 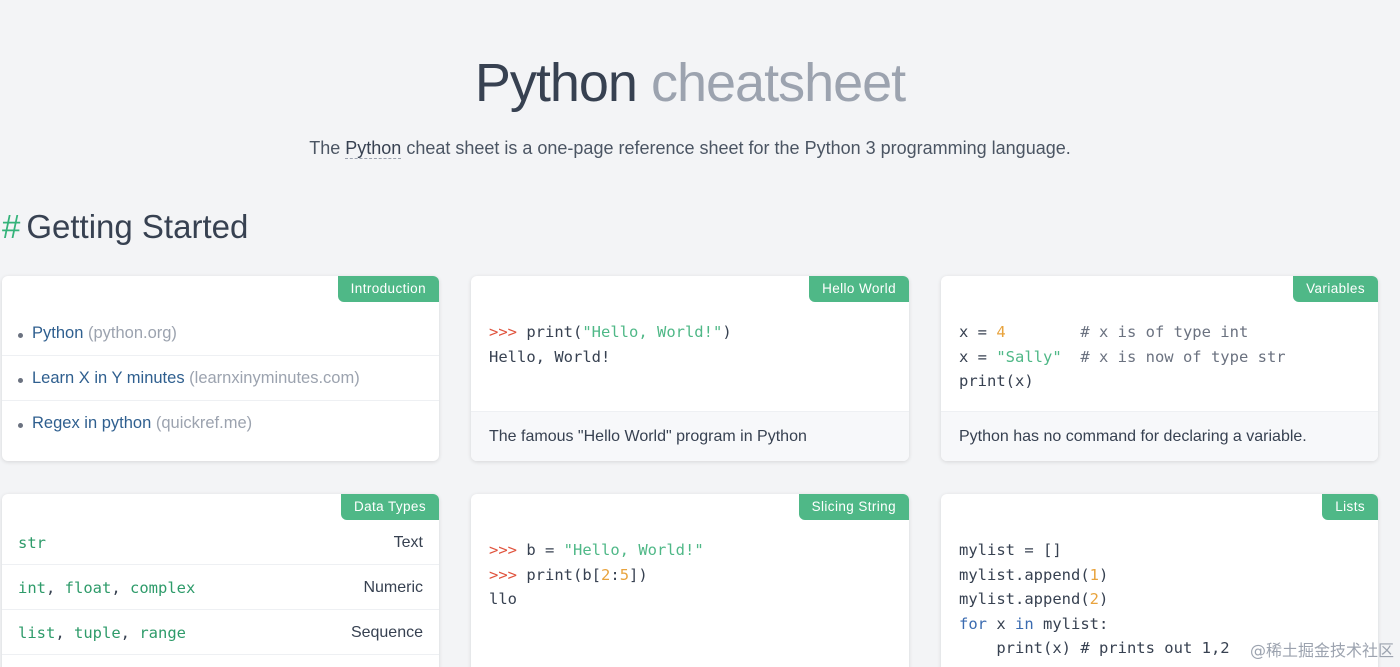 I want to click on type-name: tuple, so click(x=97, y=633).